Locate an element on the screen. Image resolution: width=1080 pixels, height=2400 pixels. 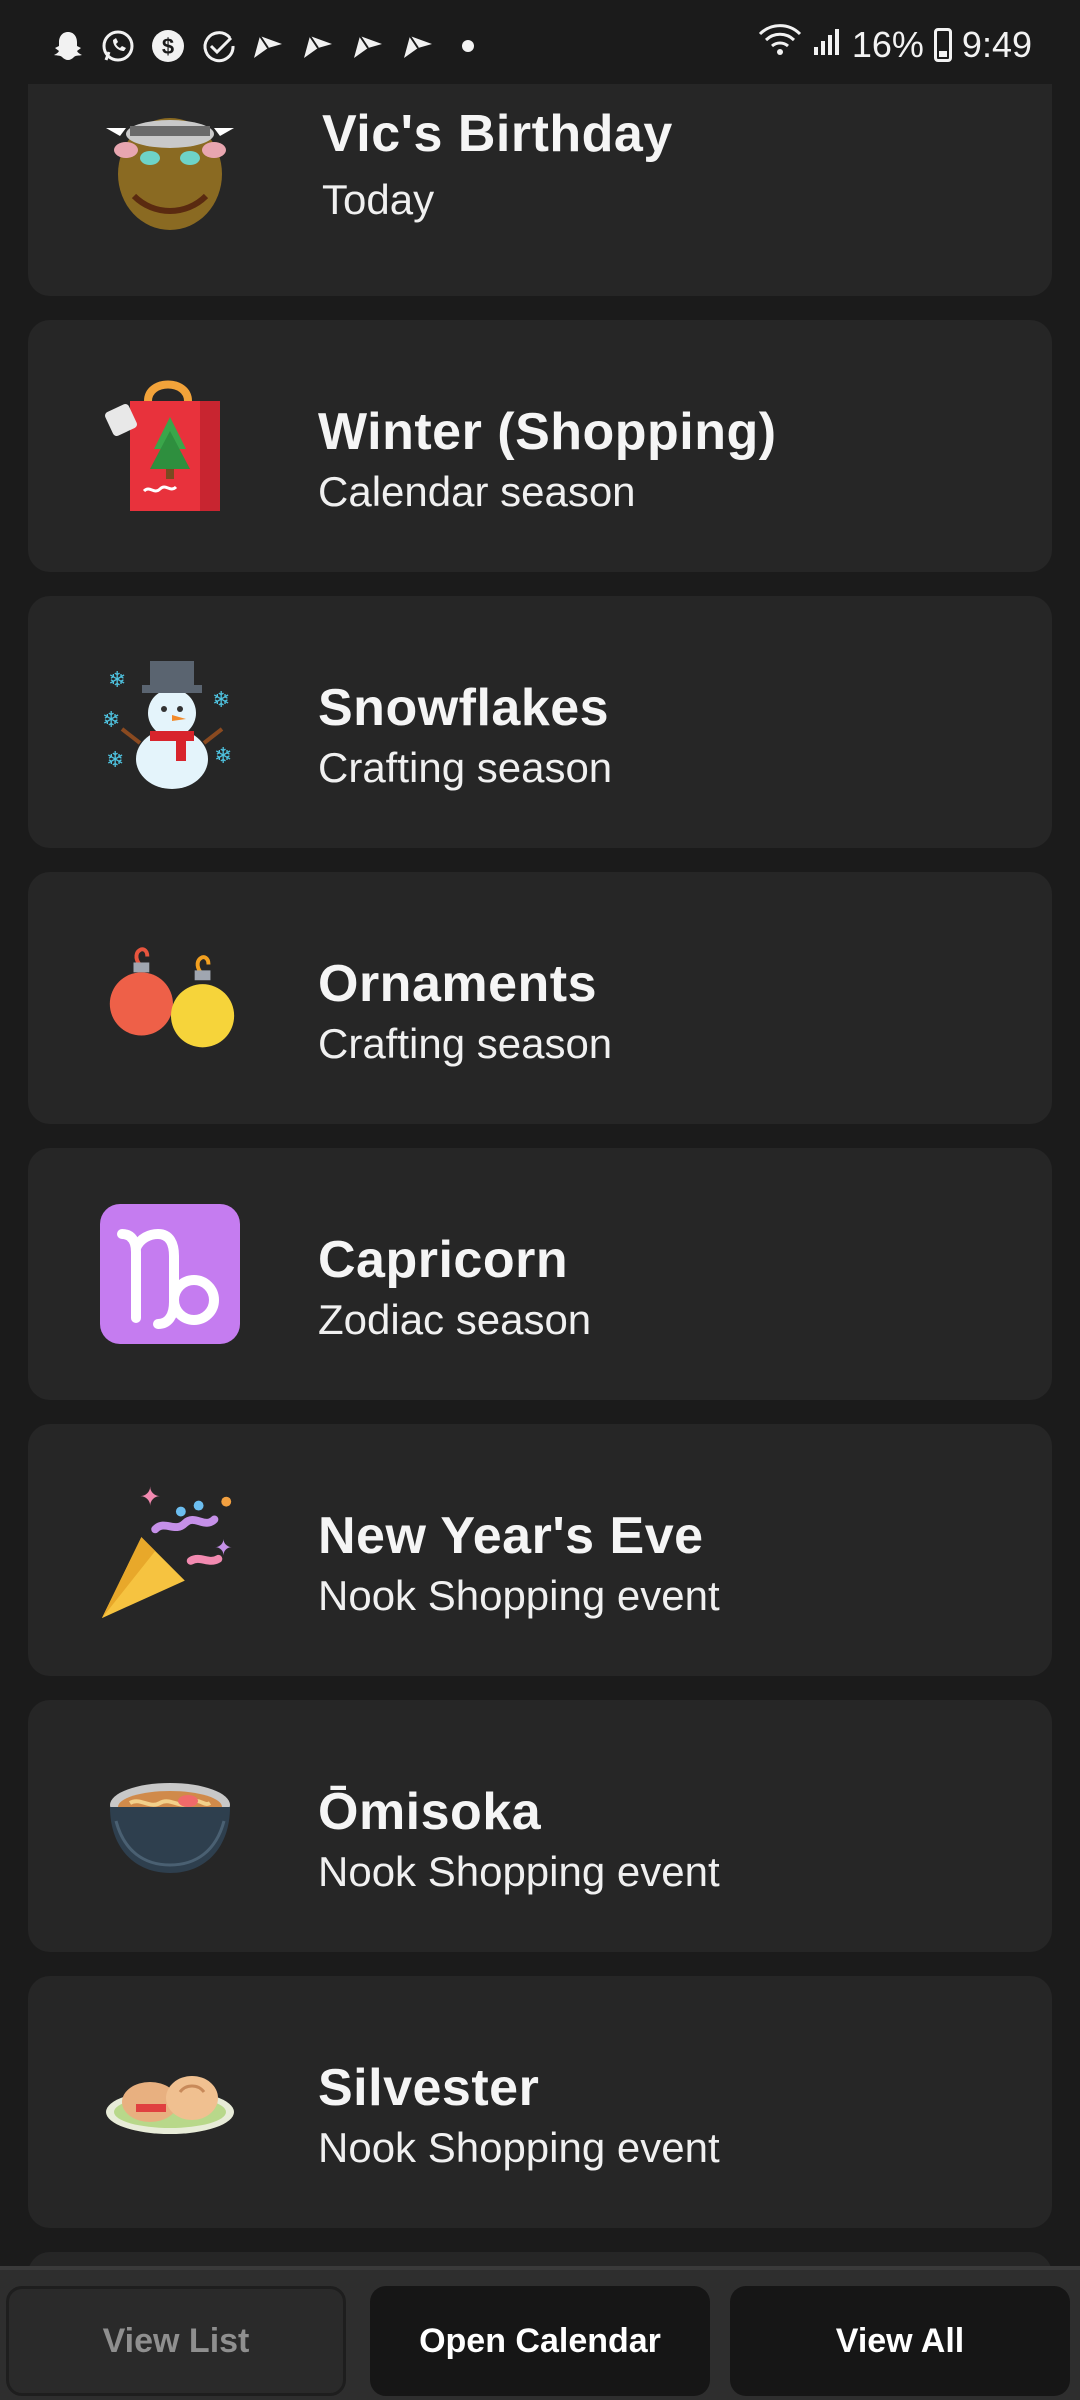
whatsapp-icon is located at coordinates (118, 46).